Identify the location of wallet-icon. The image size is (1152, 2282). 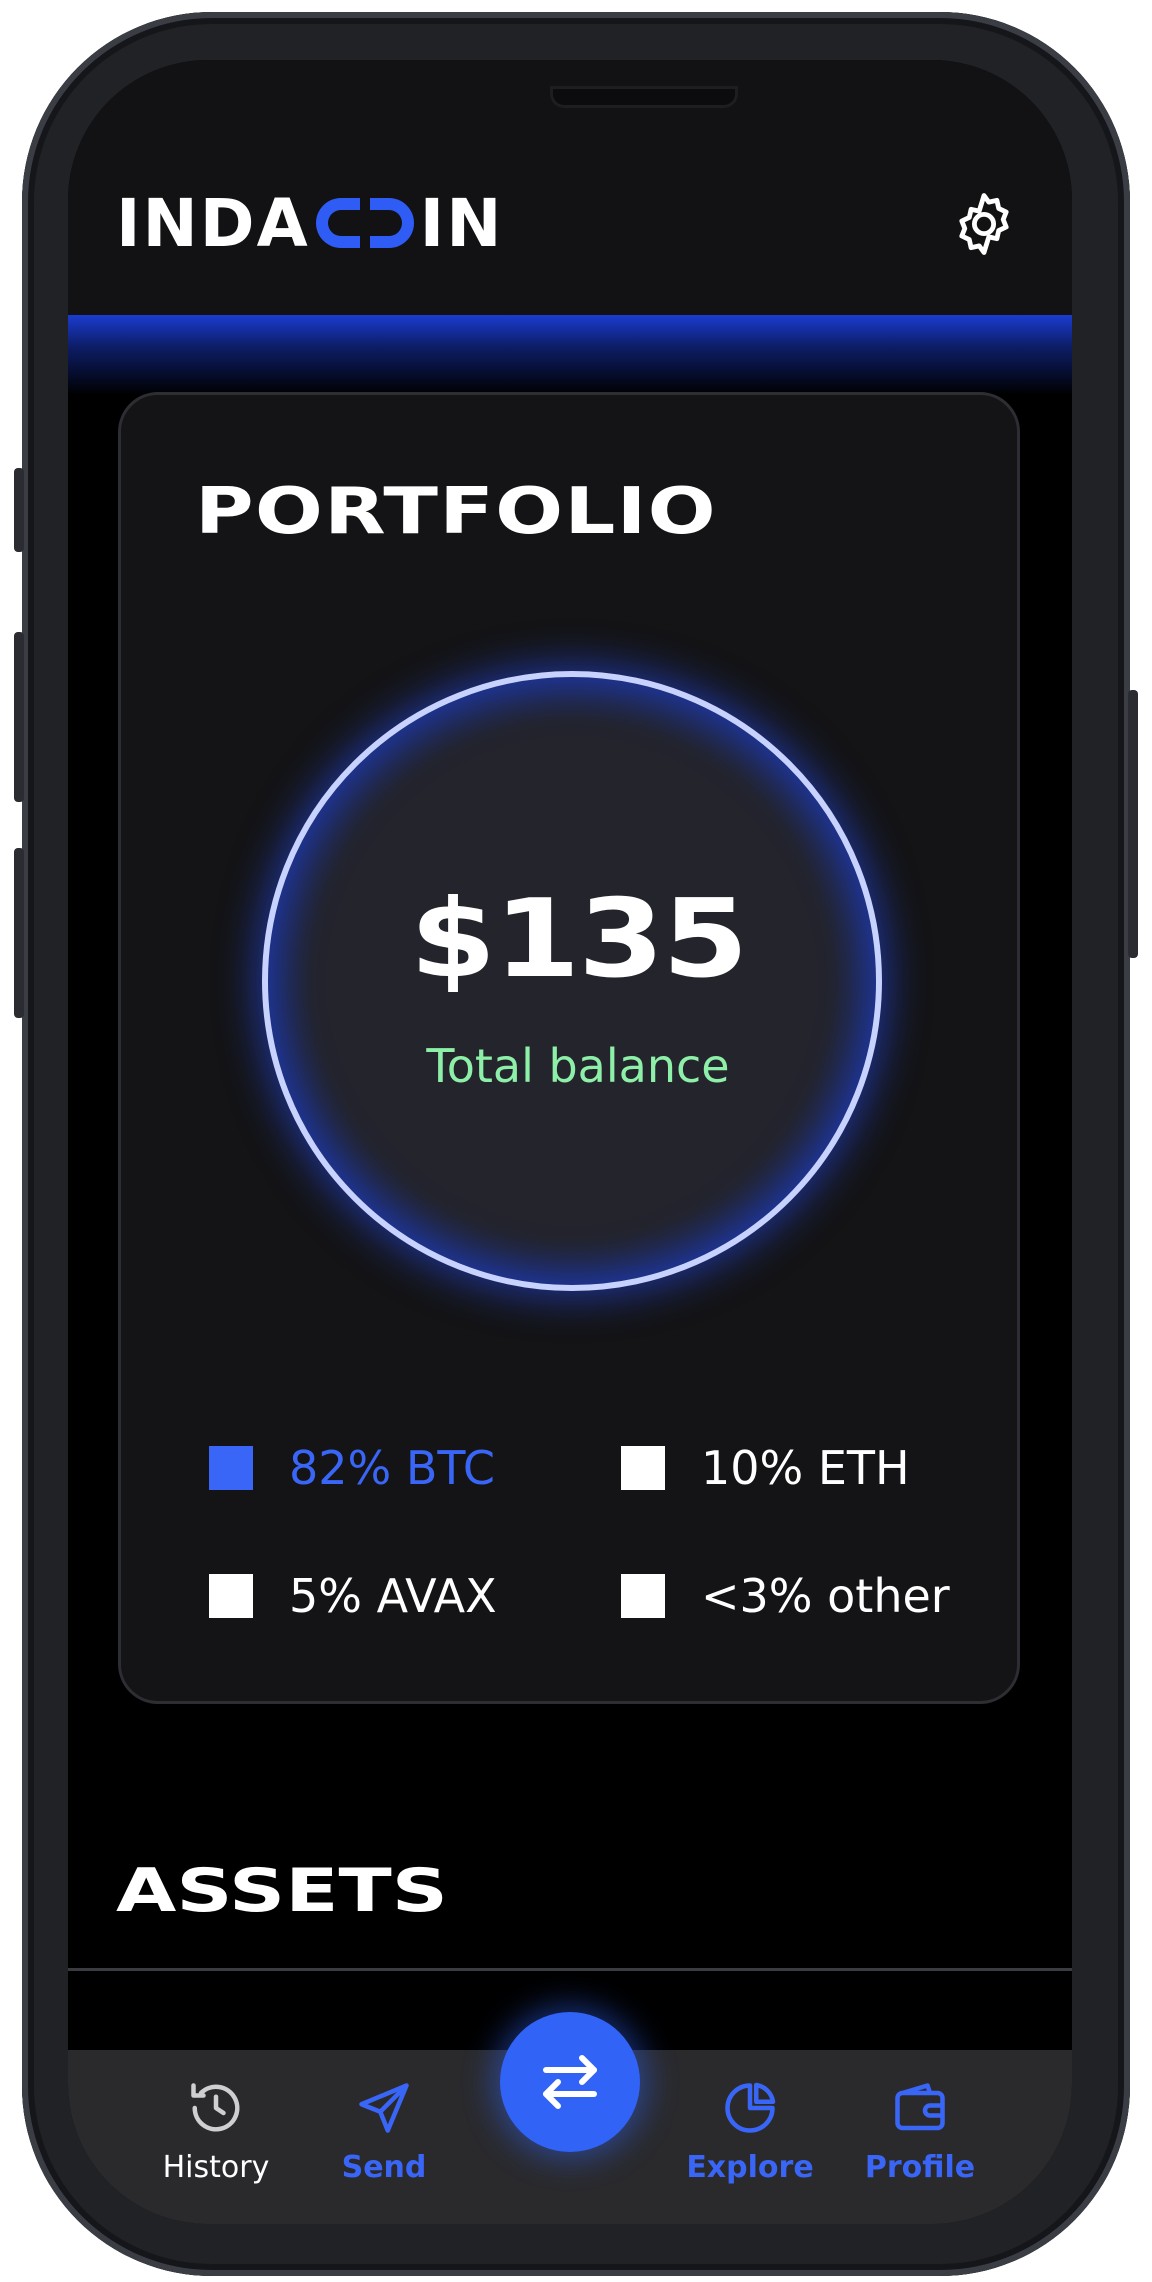
(920, 2107).